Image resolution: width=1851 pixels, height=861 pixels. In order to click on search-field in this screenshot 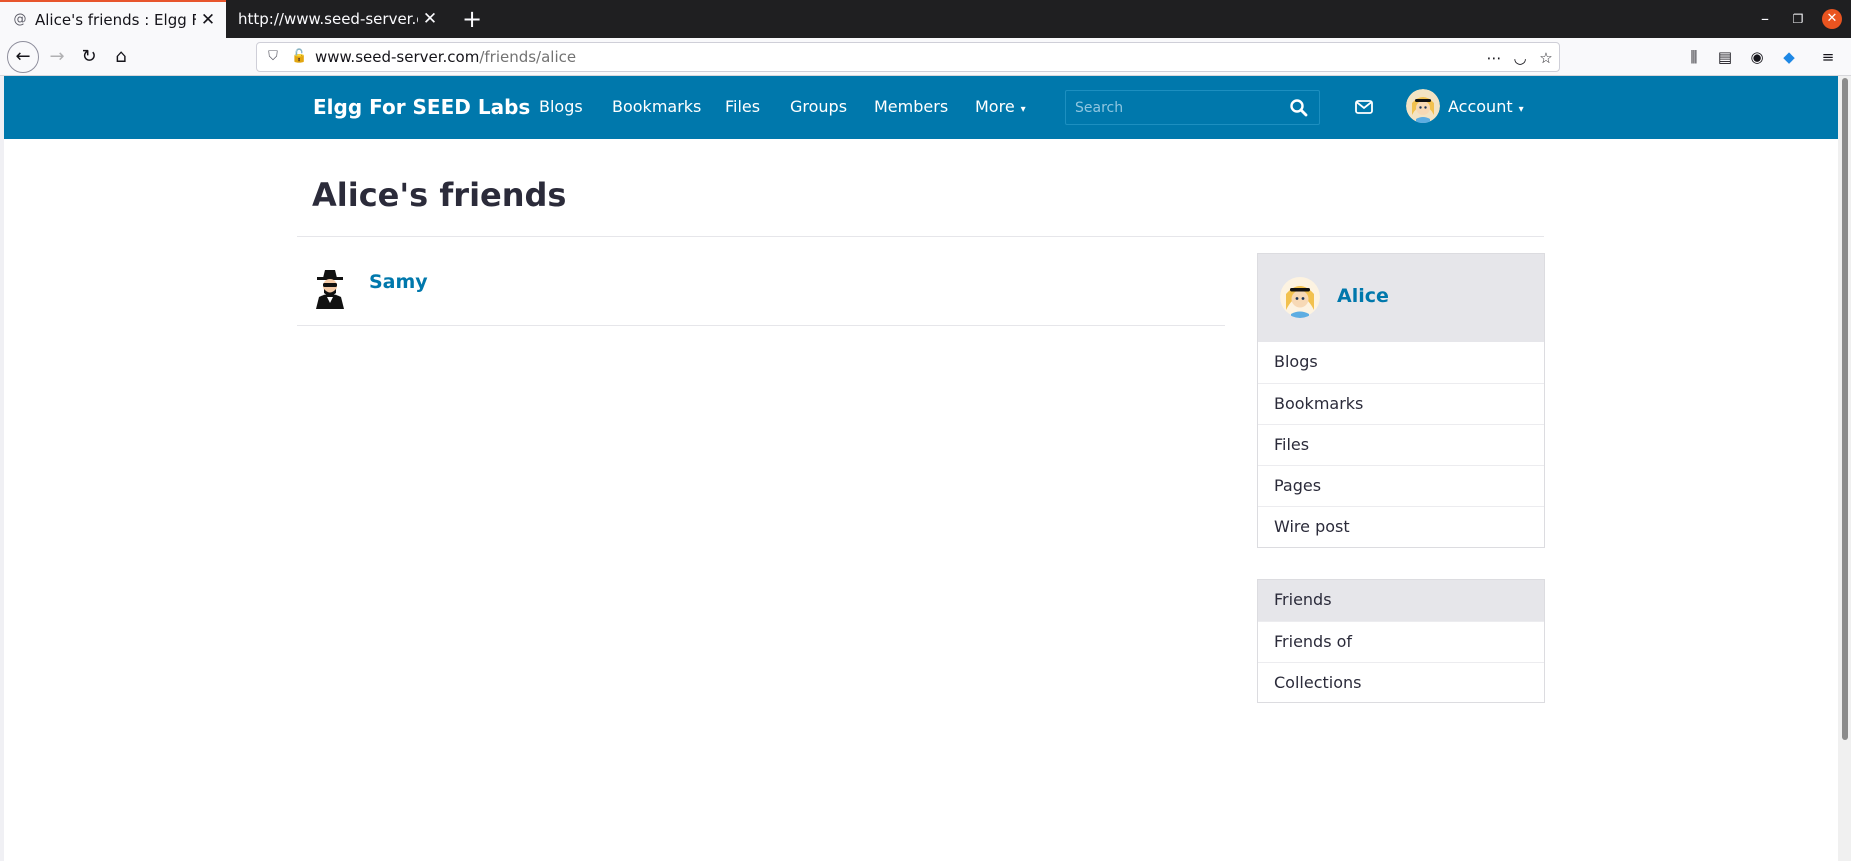, I will do `click(1192, 107)`.